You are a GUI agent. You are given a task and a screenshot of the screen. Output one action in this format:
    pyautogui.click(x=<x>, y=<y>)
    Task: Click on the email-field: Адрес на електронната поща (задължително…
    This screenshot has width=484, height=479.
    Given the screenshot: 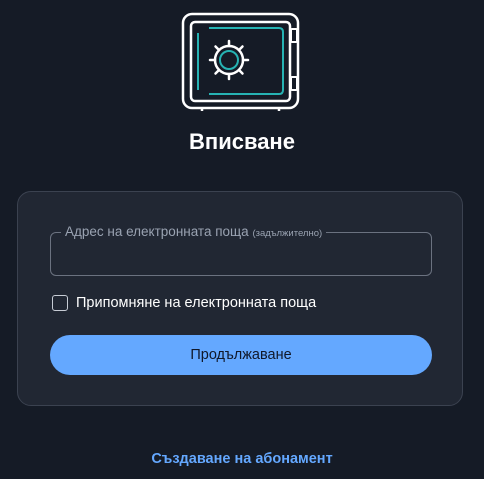 What is the action you would take?
    pyautogui.click(x=241, y=250)
    